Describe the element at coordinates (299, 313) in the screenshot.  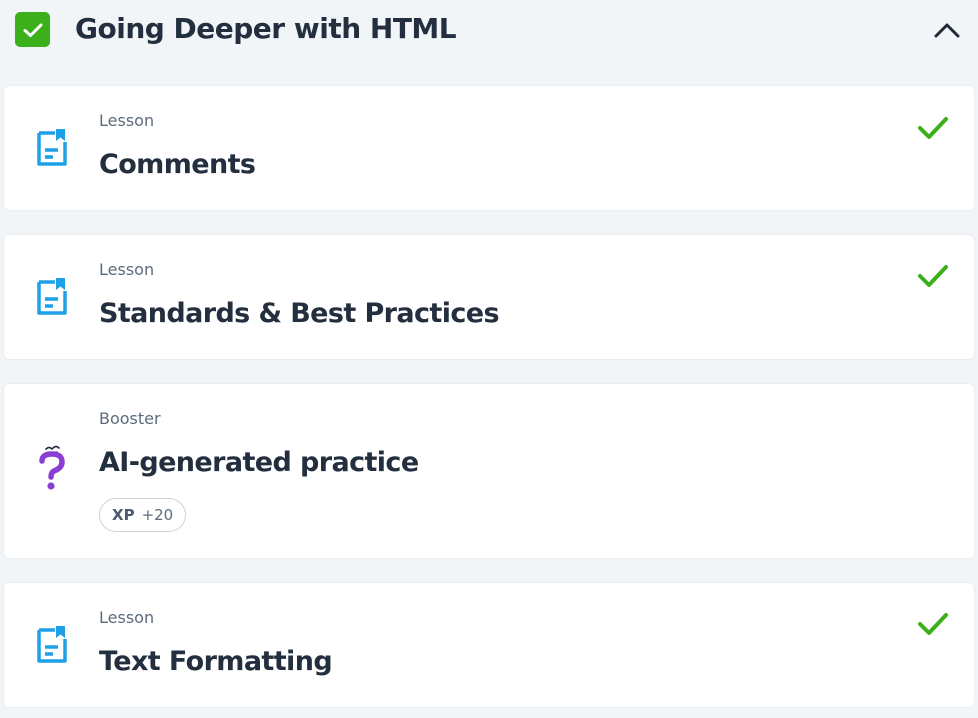
I see `item-title: Standards & Best Practices` at that location.